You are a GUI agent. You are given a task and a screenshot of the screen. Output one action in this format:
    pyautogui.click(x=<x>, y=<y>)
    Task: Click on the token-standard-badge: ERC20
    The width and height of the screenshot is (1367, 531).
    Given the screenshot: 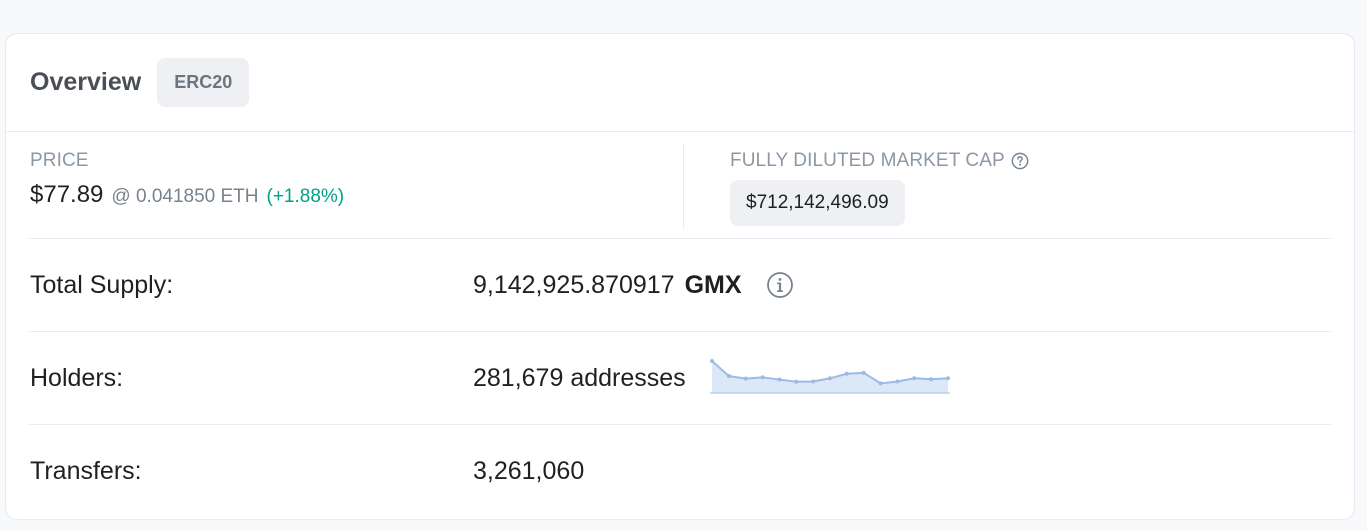 What is the action you would take?
    pyautogui.click(x=203, y=82)
    